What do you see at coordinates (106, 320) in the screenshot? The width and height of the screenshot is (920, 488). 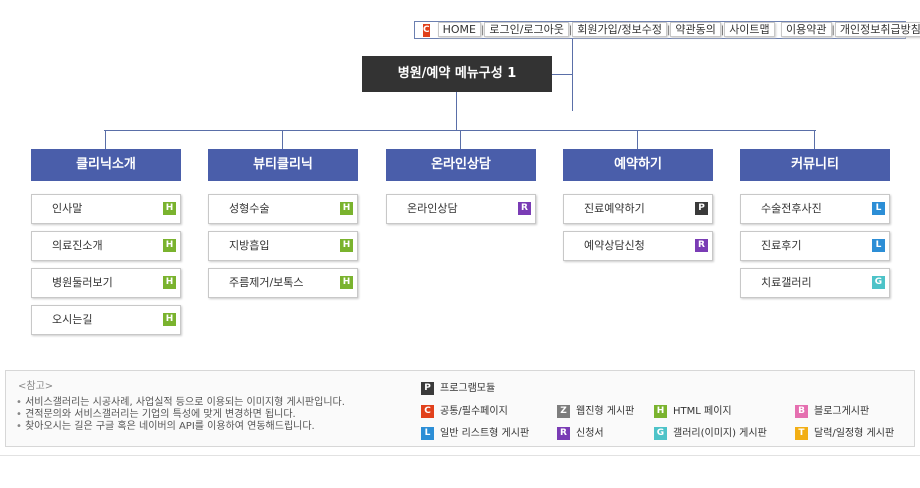 I see `menu-item: 오시는길 H` at bounding box center [106, 320].